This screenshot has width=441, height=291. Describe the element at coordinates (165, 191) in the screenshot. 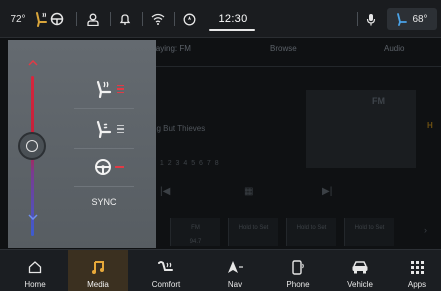

I see `seek-back-icon: |◀` at that location.